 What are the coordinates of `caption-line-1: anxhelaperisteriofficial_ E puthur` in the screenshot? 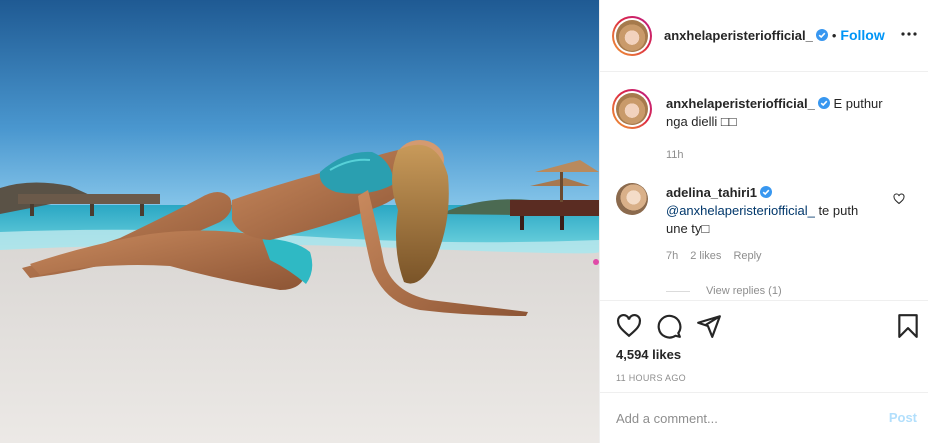 It's located at (786, 104).